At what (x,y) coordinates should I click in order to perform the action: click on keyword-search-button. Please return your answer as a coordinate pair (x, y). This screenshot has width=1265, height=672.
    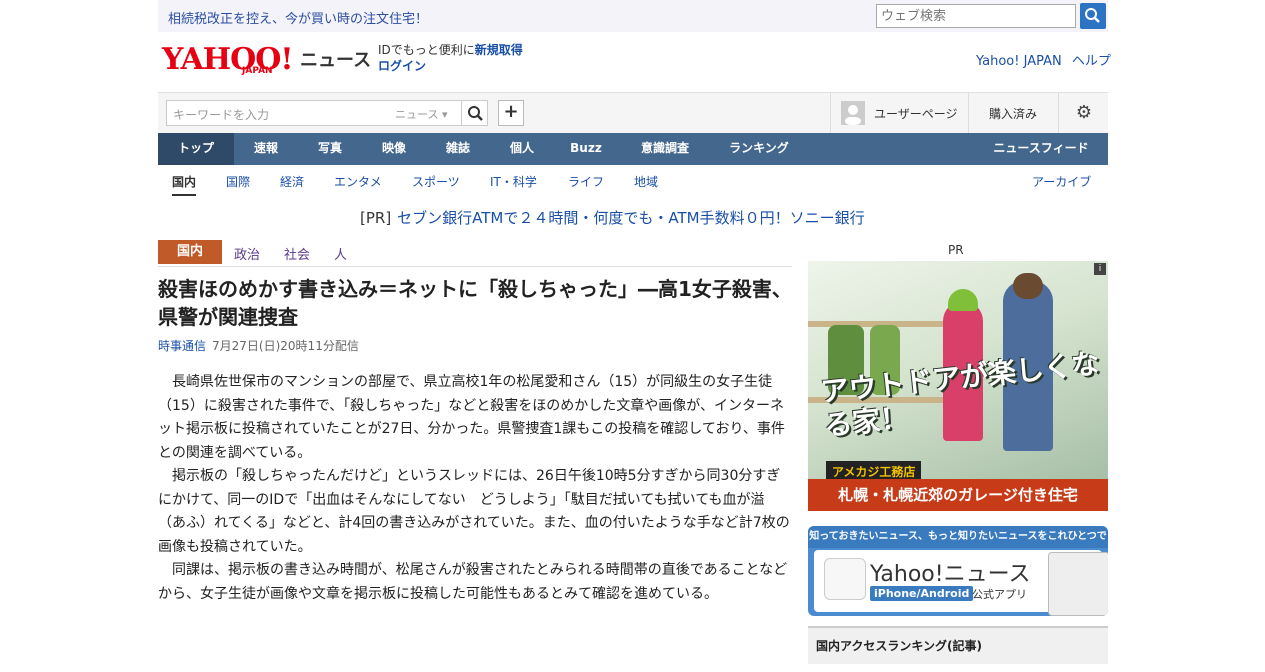
    Looking at the image, I should click on (474, 113).